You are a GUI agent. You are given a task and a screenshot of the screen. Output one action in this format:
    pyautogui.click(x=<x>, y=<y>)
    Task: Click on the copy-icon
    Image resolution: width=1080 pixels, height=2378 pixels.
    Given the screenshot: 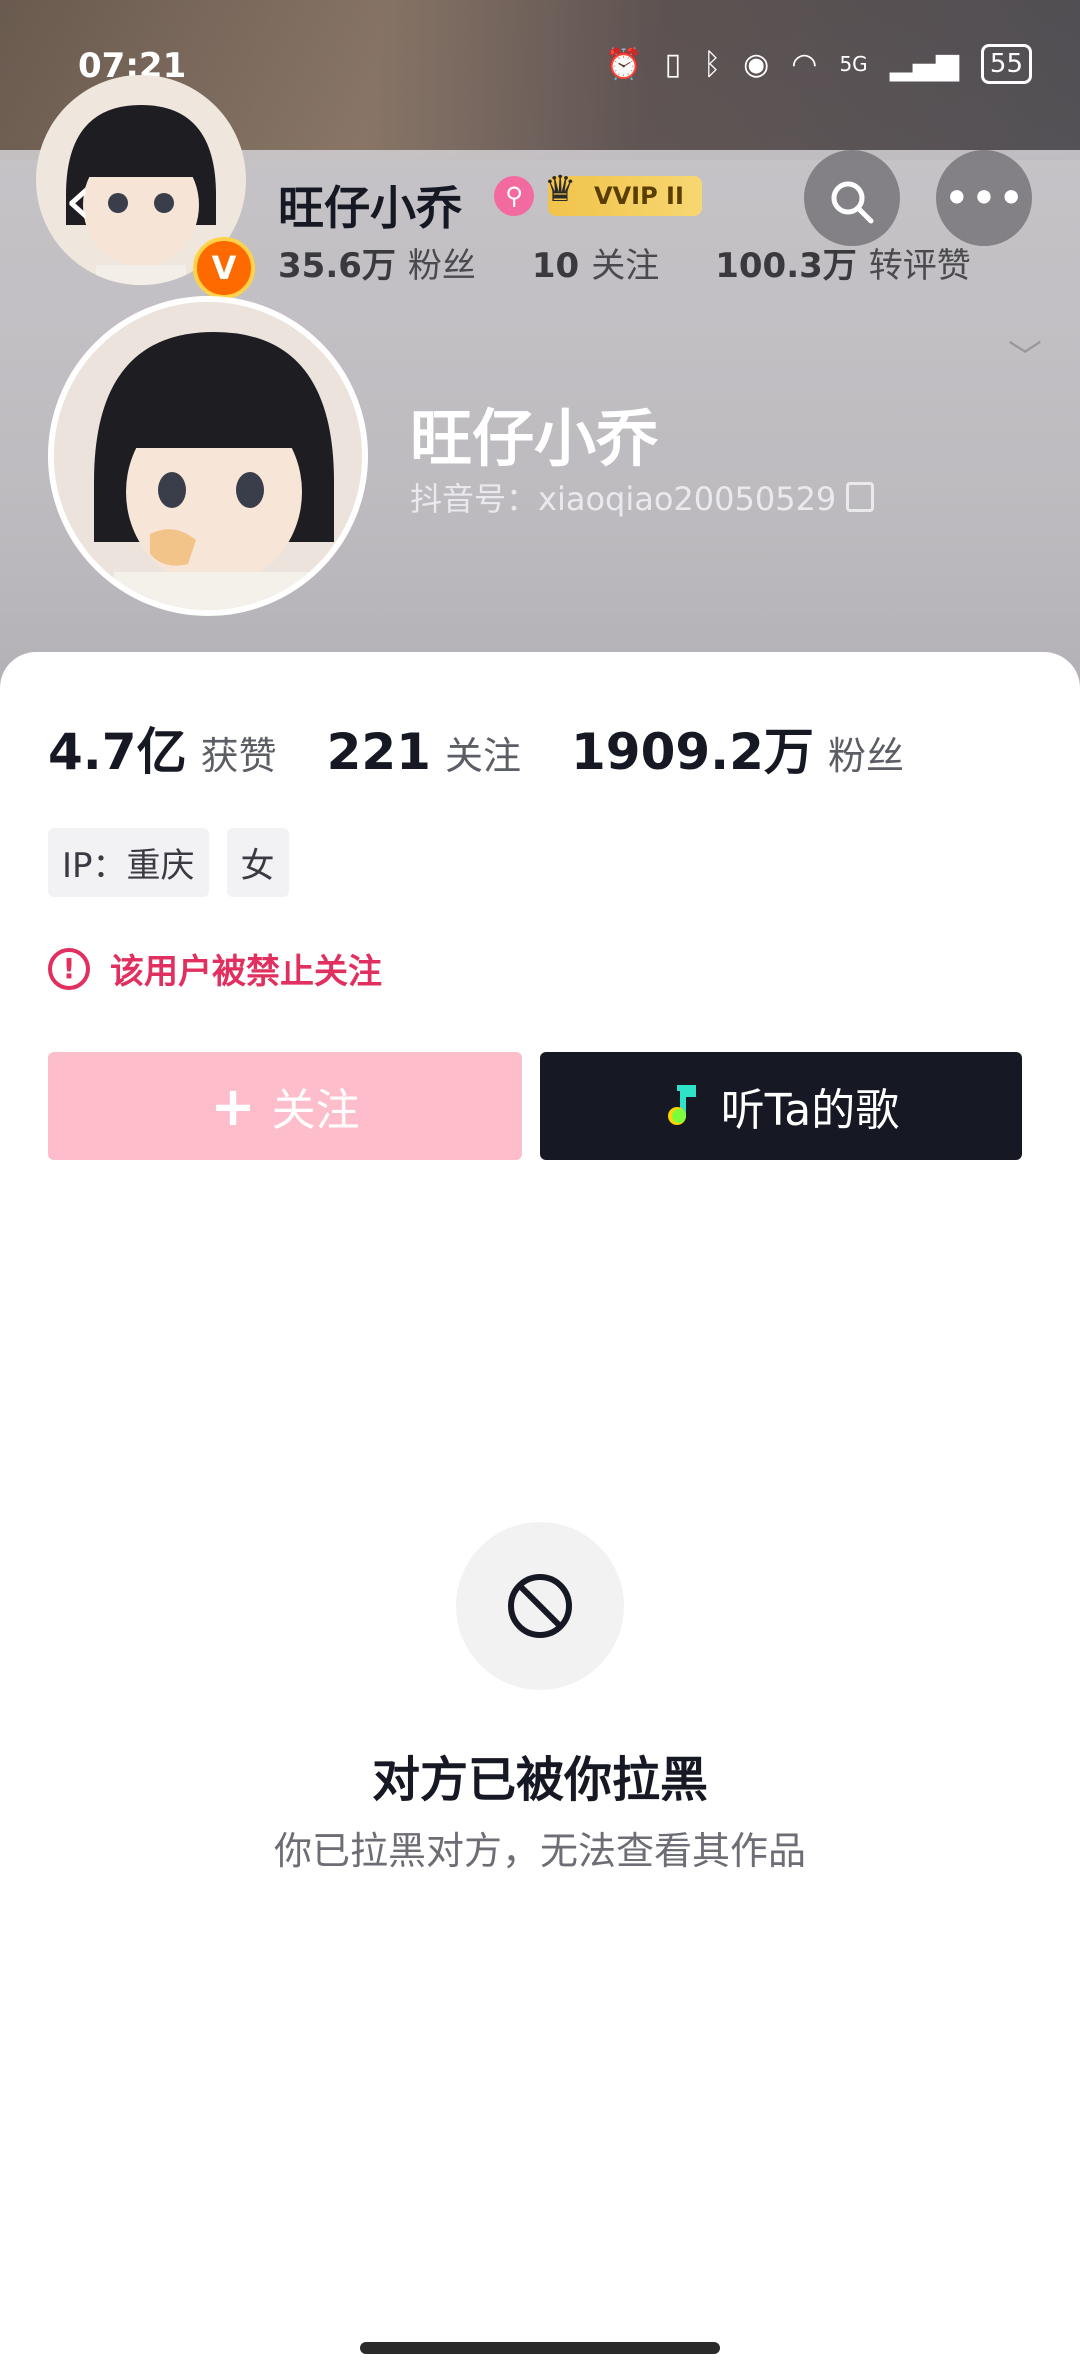 What is the action you would take?
    pyautogui.click(x=860, y=497)
    